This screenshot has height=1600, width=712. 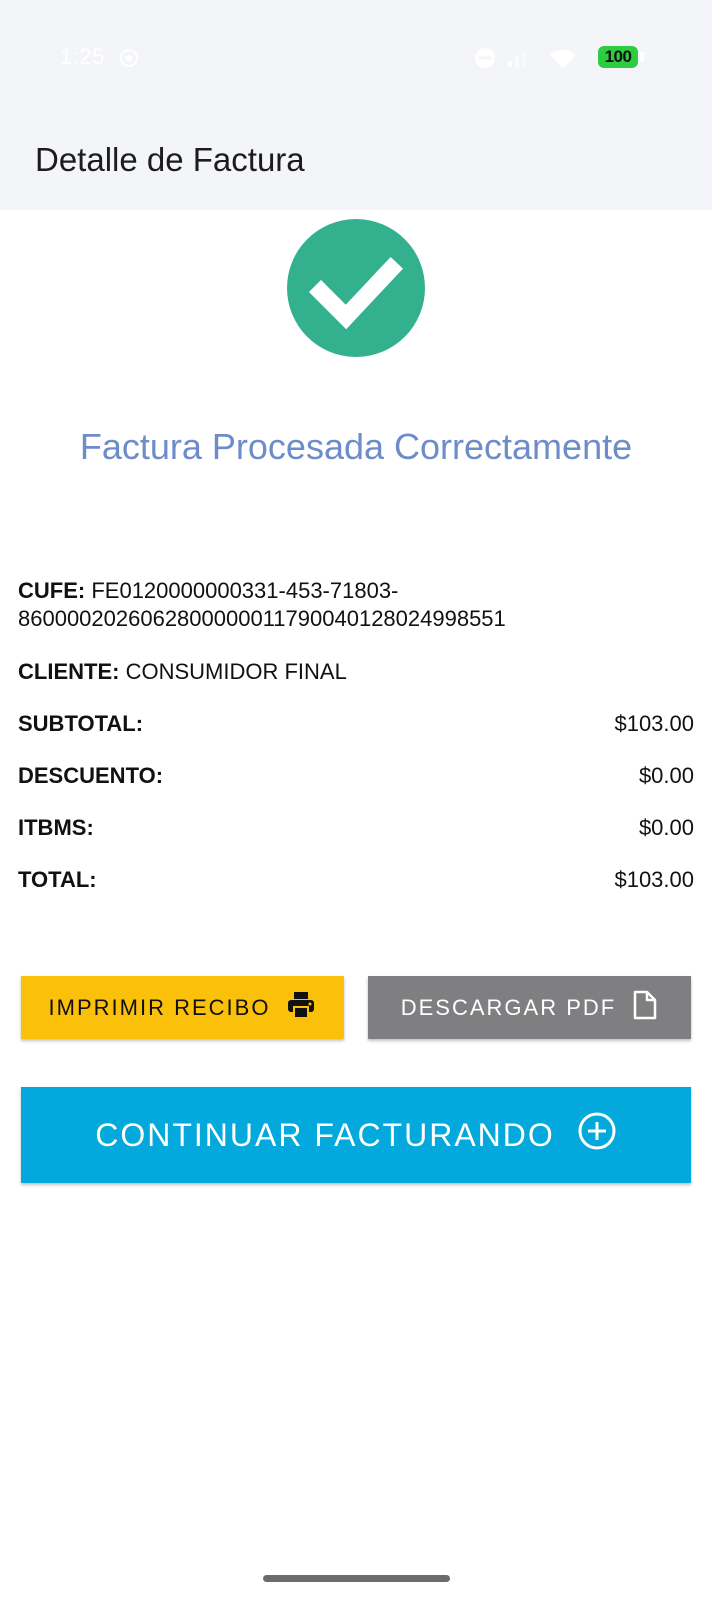 I want to click on success-check-icon, so click(x=356, y=288).